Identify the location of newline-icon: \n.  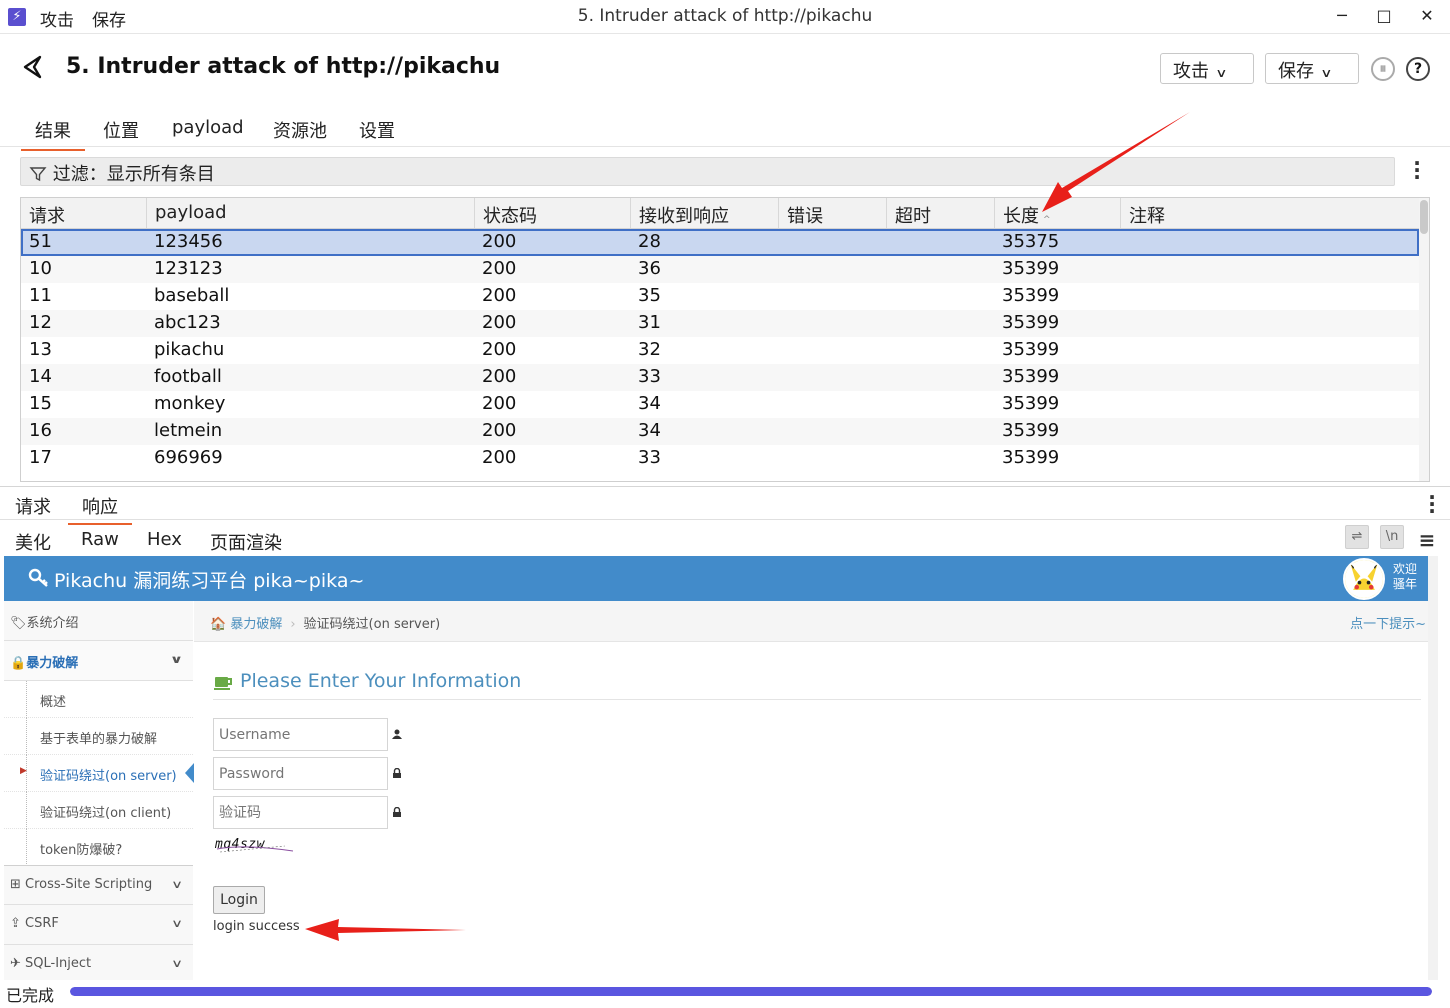
(1392, 537).